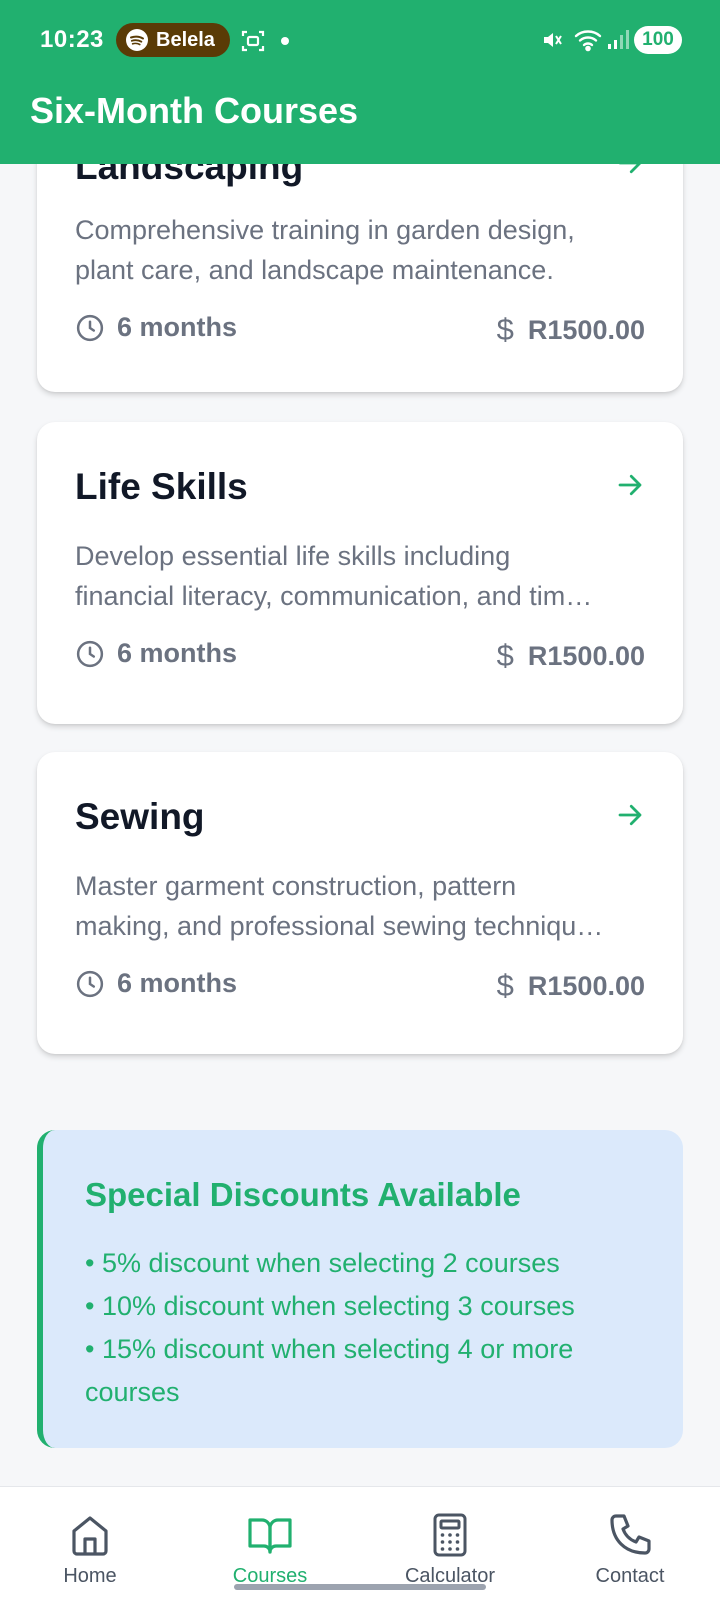  Describe the element at coordinates (161, 486) in the screenshot. I see `course-title: Life Skills` at that location.